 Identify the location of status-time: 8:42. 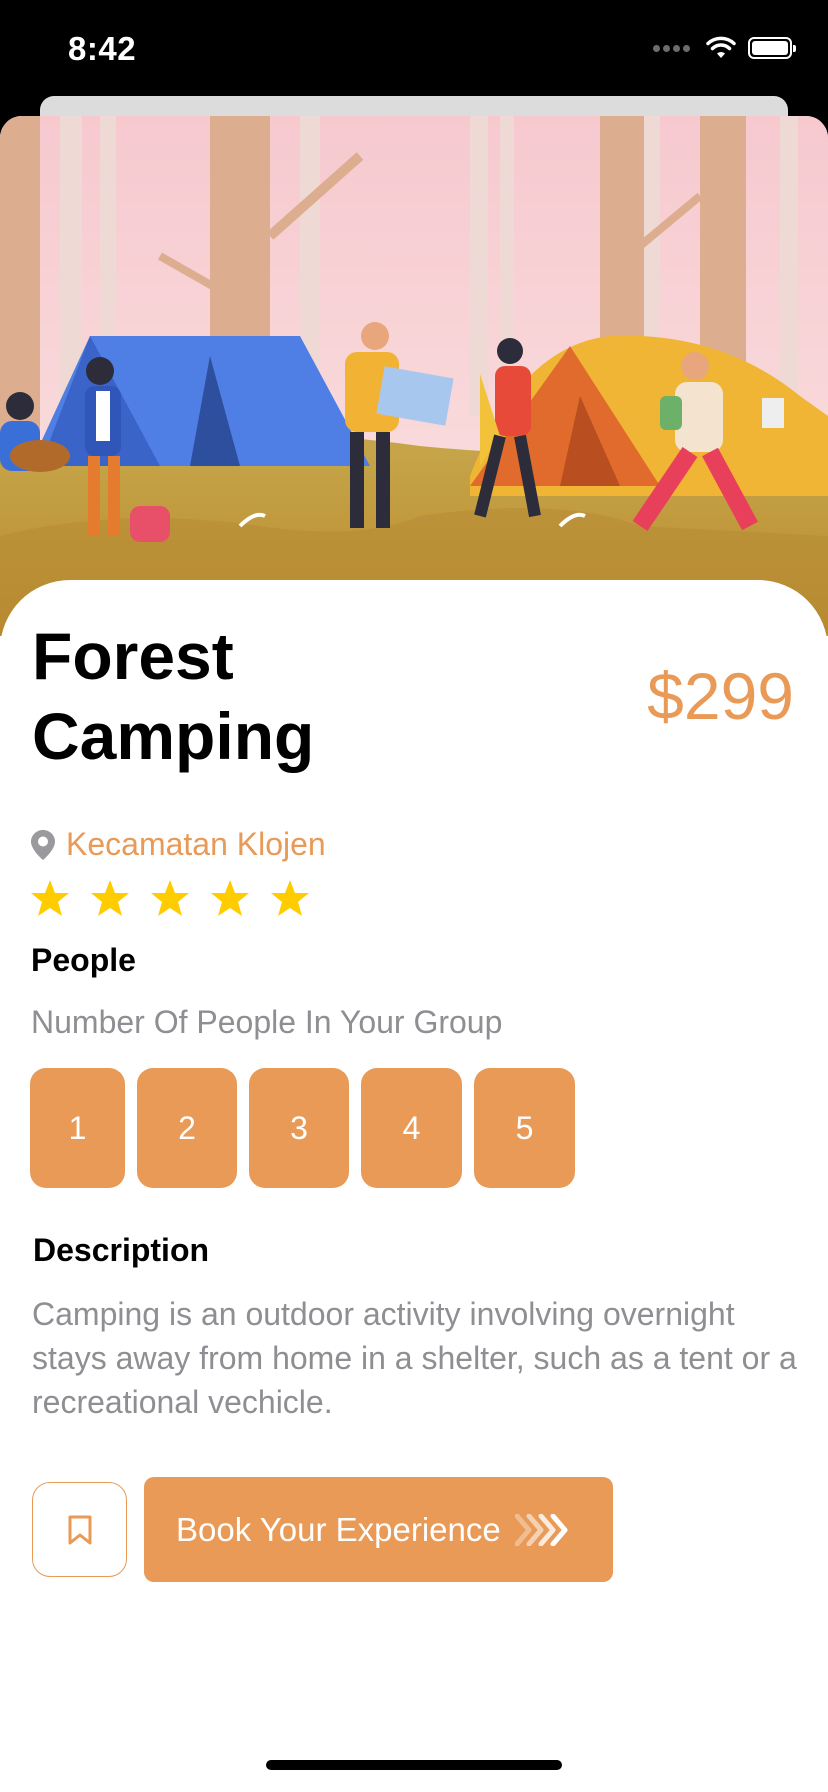
(102, 48).